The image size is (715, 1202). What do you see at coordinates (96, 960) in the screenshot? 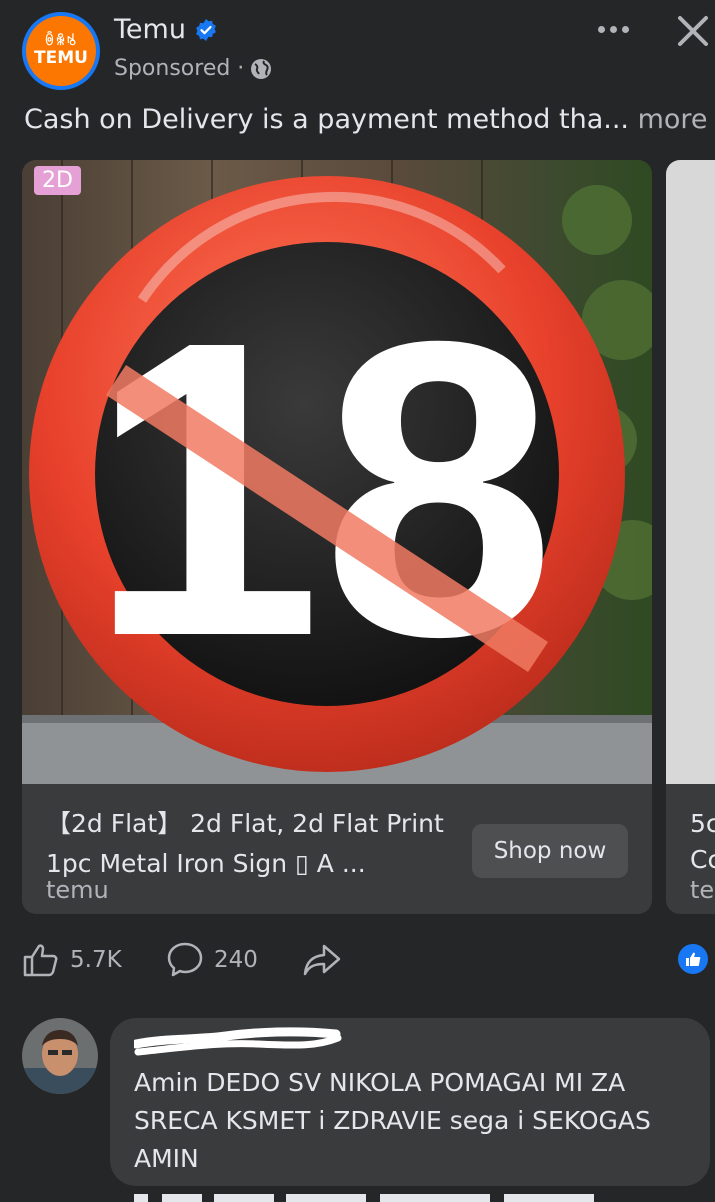
I see `like-count: 5.7K` at bounding box center [96, 960].